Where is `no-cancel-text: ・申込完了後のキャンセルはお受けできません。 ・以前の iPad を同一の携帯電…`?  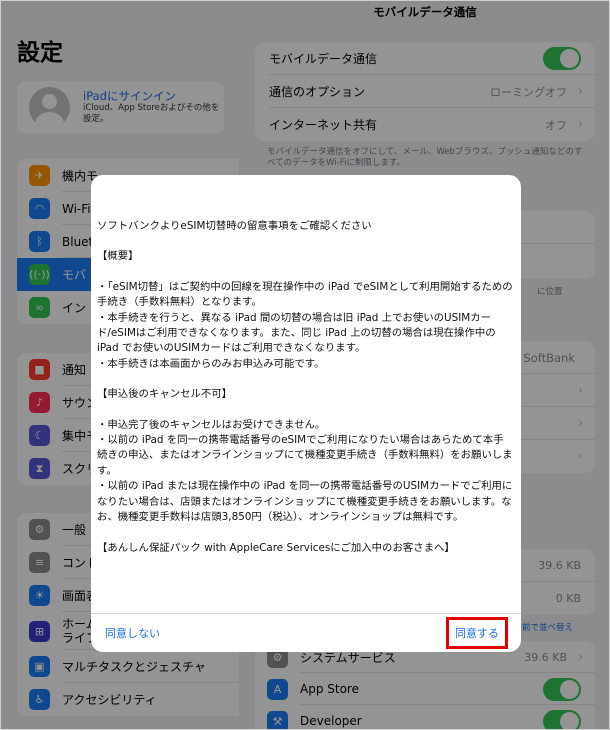
no-cancel-text: ・申込完了後のキャンセルはお受けできません。 ・以前の iPad を同一の携帯電… is located at coordinates (305, 471).